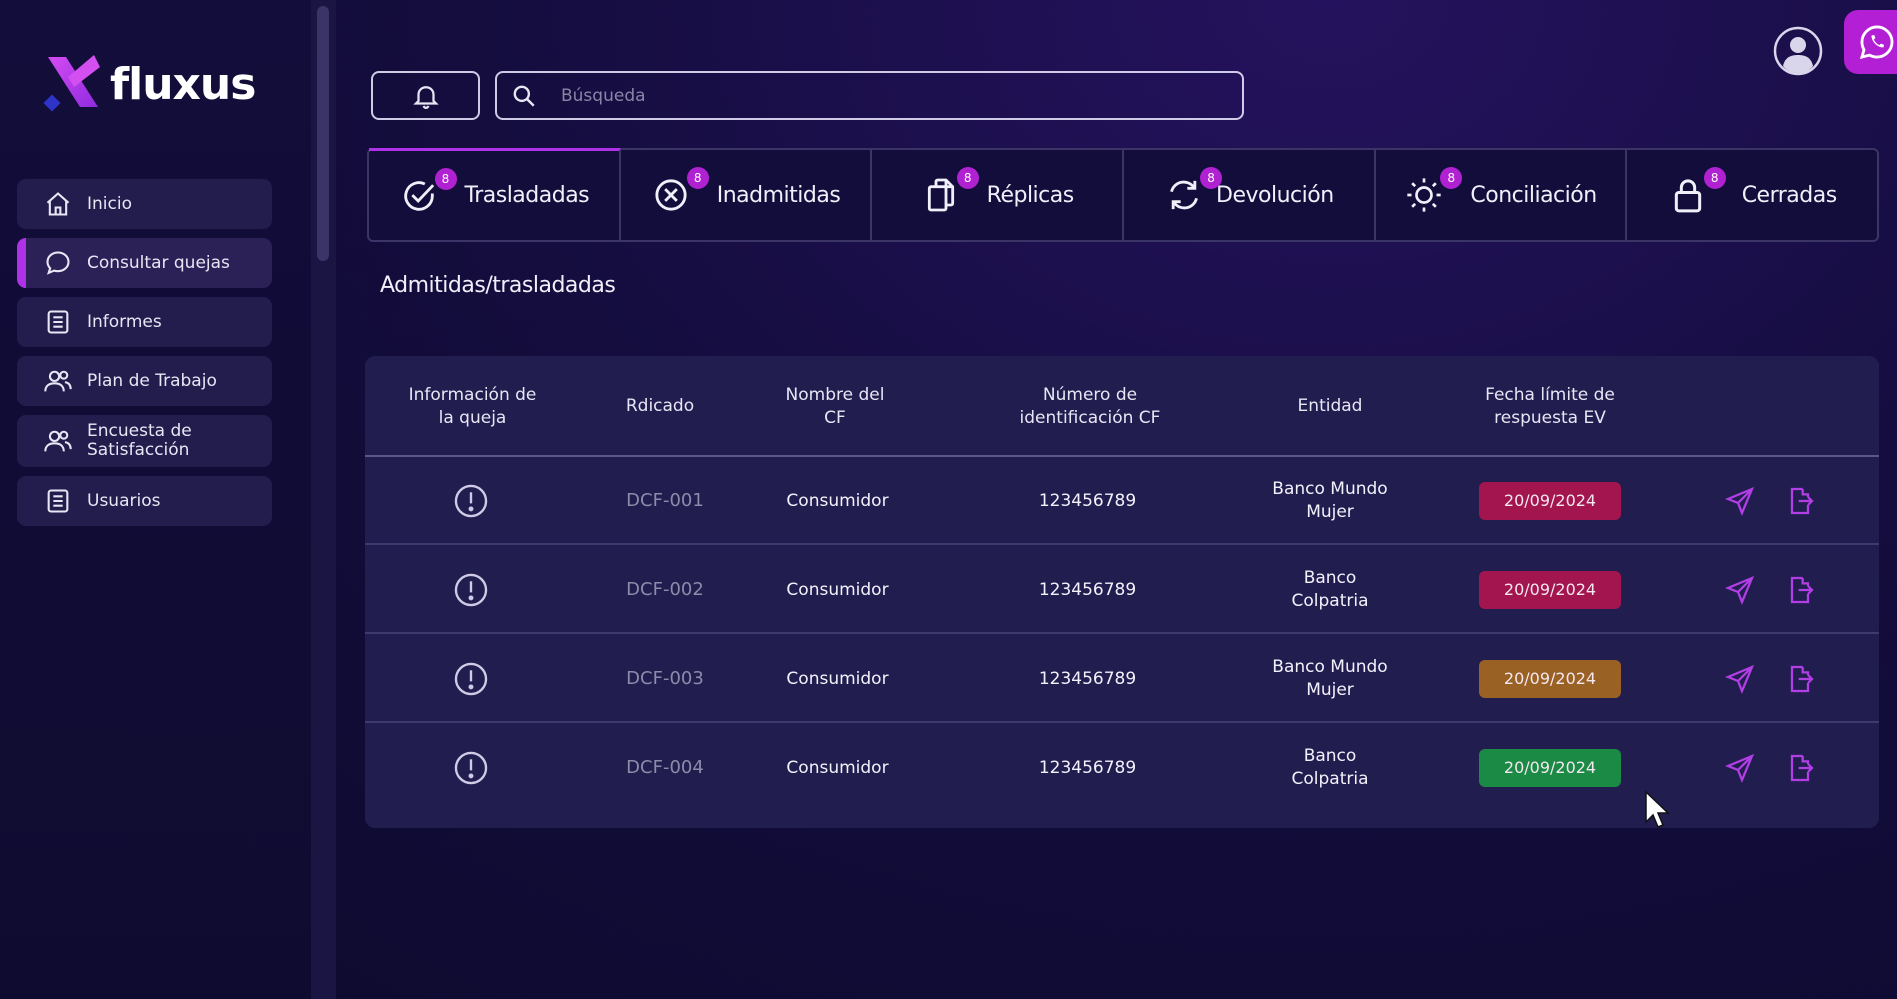 This screenshot has width=1897, height=999. What do you see at coordinates (1798, 51) in the screenshot?
I see `user-avatar-icon` at bounding box center [1798, 51].